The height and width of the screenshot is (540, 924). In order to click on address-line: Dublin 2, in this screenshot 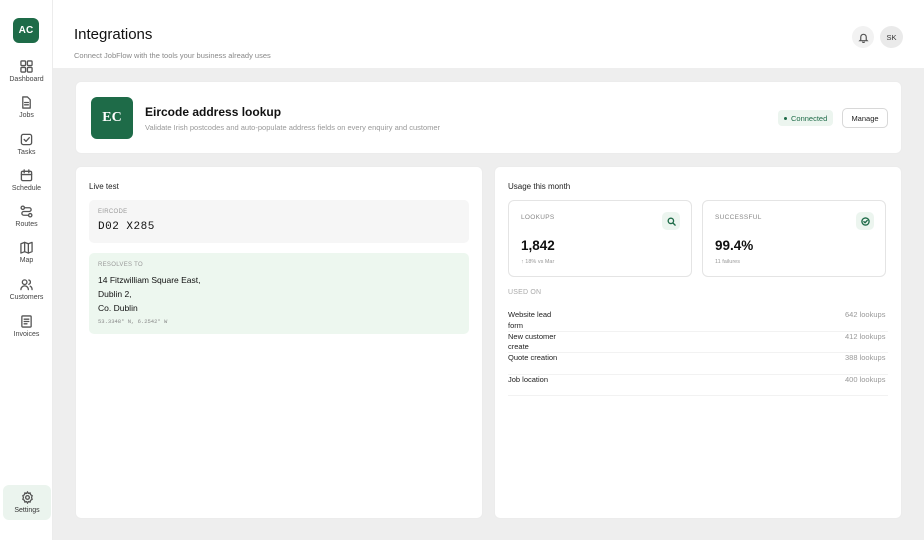, I will do `click(115, 294)`.